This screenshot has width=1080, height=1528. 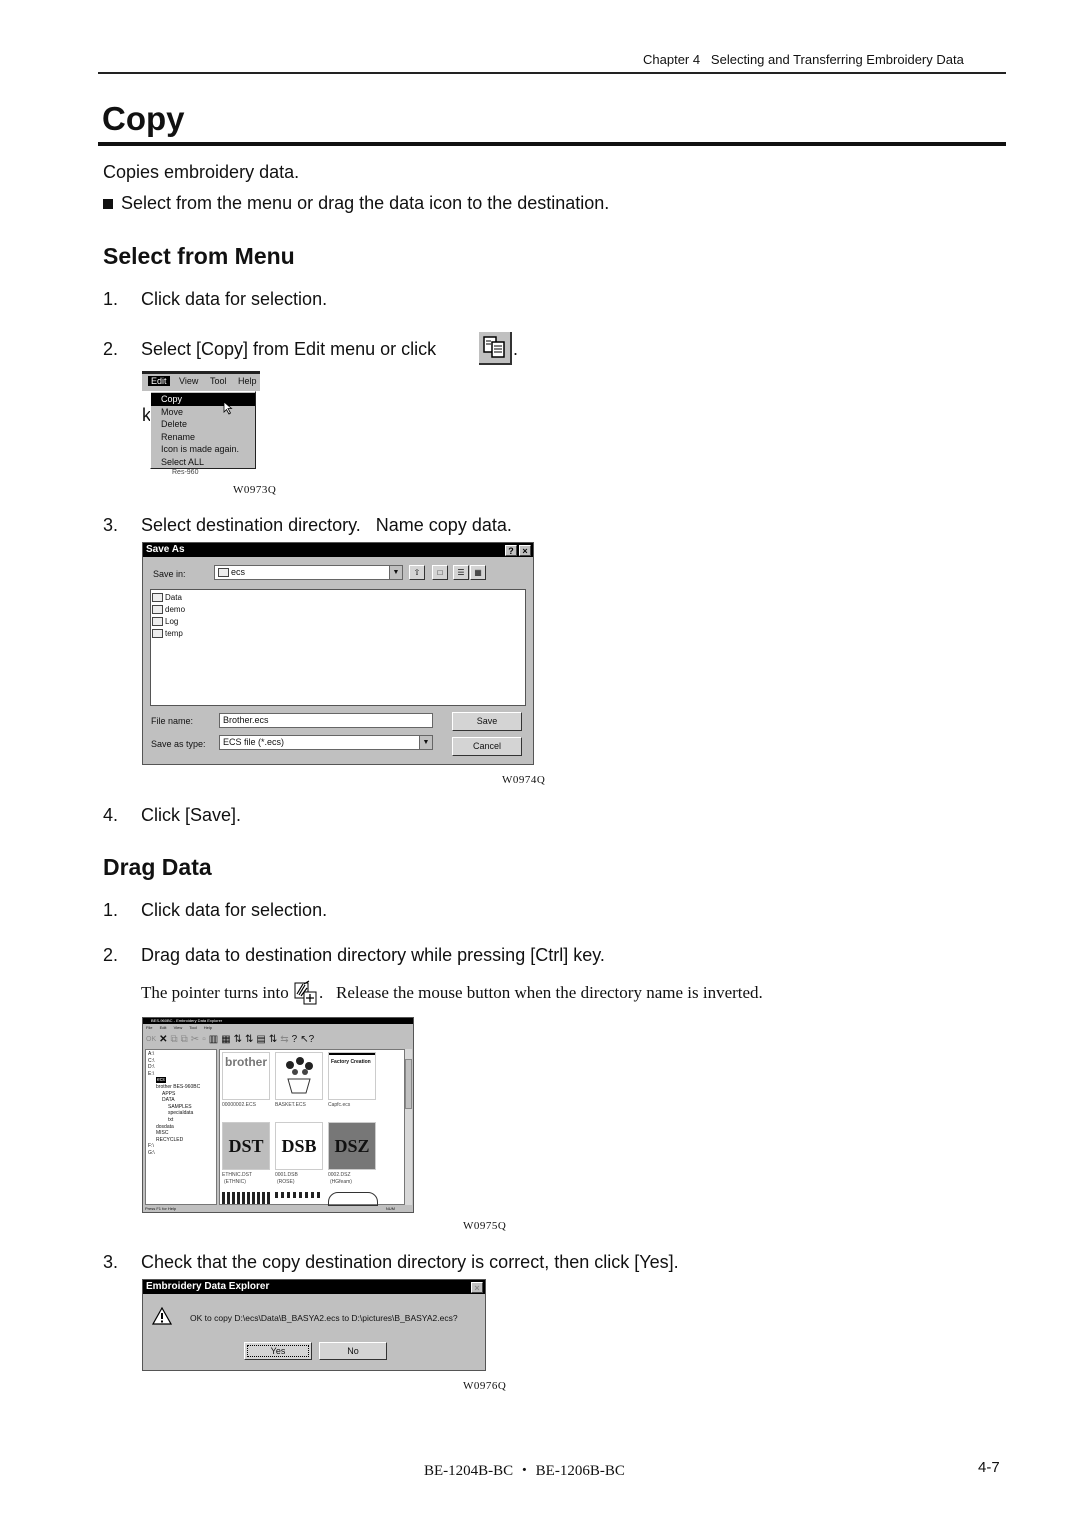 I want to click on tree-item: txt, so click(x=181, y=1120).